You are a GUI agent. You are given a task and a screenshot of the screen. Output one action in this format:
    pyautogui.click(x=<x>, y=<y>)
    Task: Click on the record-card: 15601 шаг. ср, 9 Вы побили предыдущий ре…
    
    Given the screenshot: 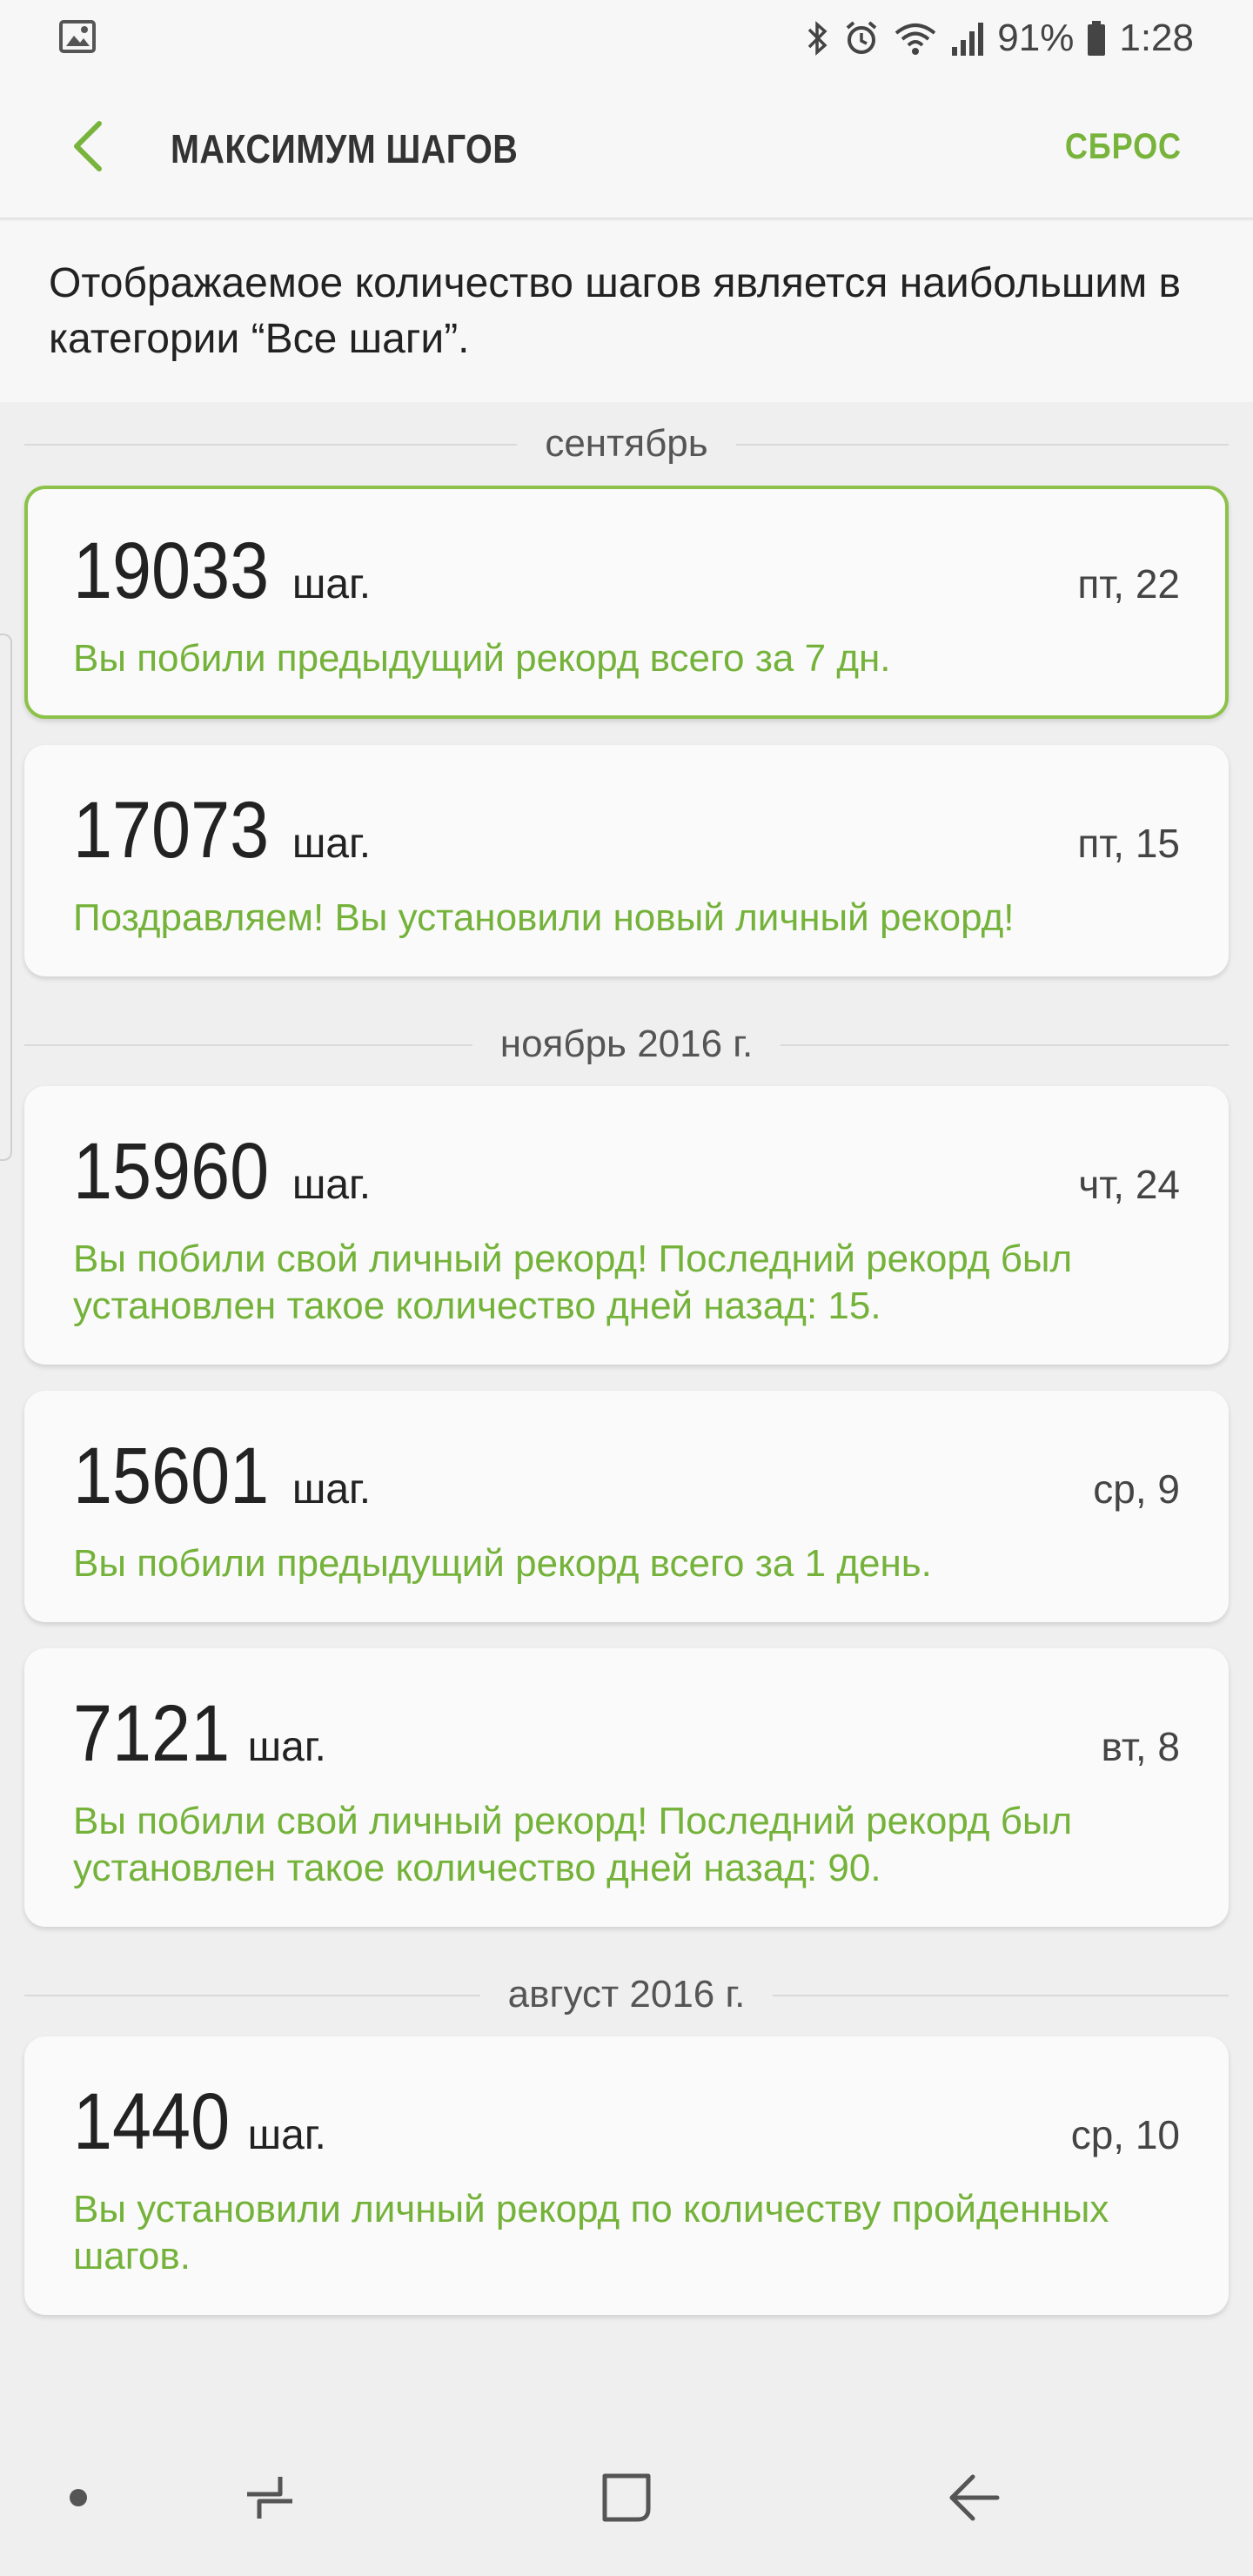 What is the action you would take?
    pyautogui.click(x=626, y=1506)
    